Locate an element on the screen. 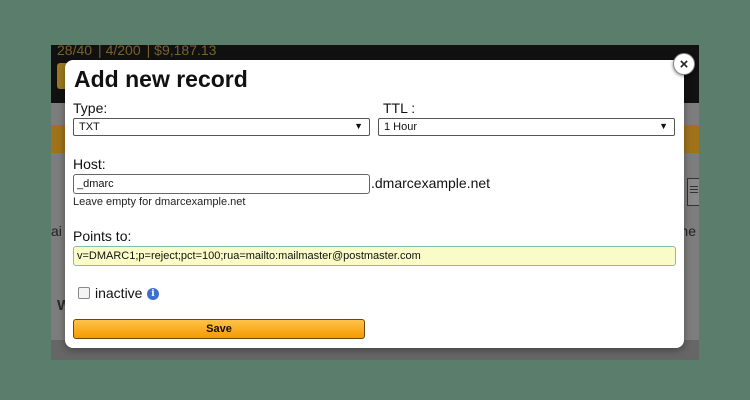  stat-2: 4/200 is located at coordinates (123, 51).